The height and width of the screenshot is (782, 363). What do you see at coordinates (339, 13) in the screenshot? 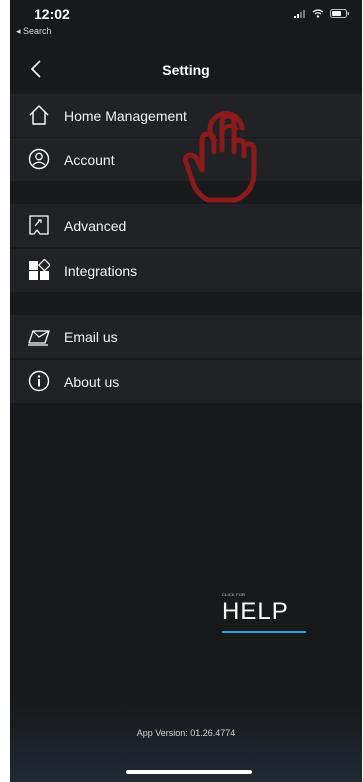
I see `battery-icon` at bounding box center [339, 13].